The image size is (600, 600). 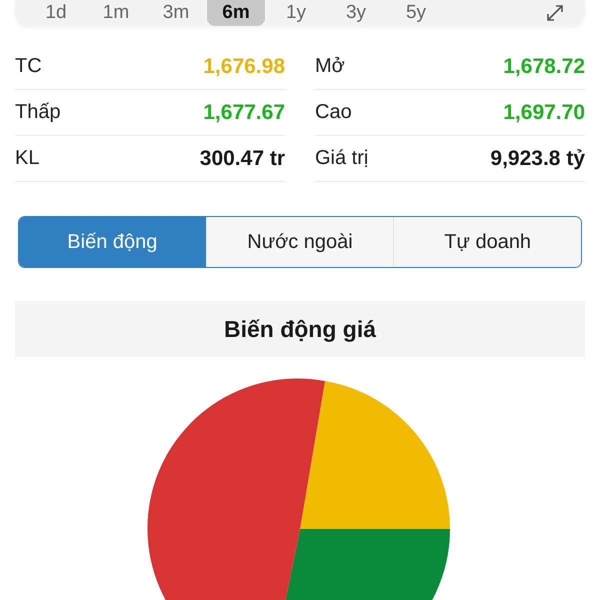 What do you see at coordinates (56, 13) in the screenshot?
I see `period-tab: 1d` at bounding box center [56, 13].